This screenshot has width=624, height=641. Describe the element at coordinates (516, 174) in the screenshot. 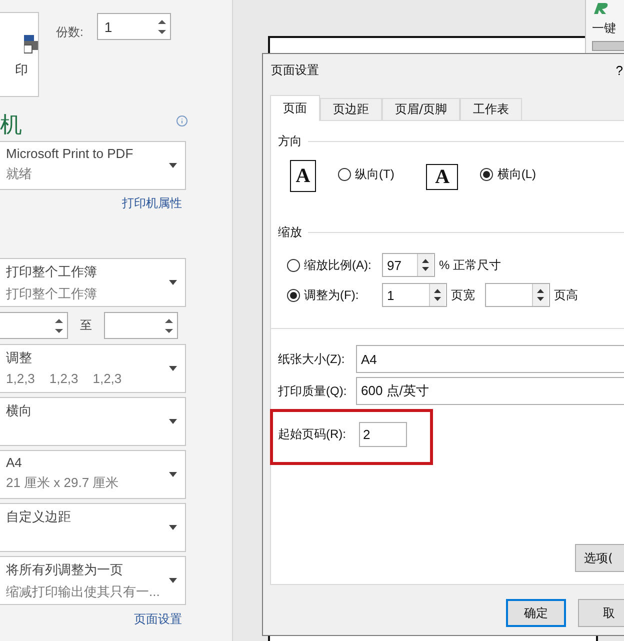

I see `radio-label: 横向(L)` at that location.